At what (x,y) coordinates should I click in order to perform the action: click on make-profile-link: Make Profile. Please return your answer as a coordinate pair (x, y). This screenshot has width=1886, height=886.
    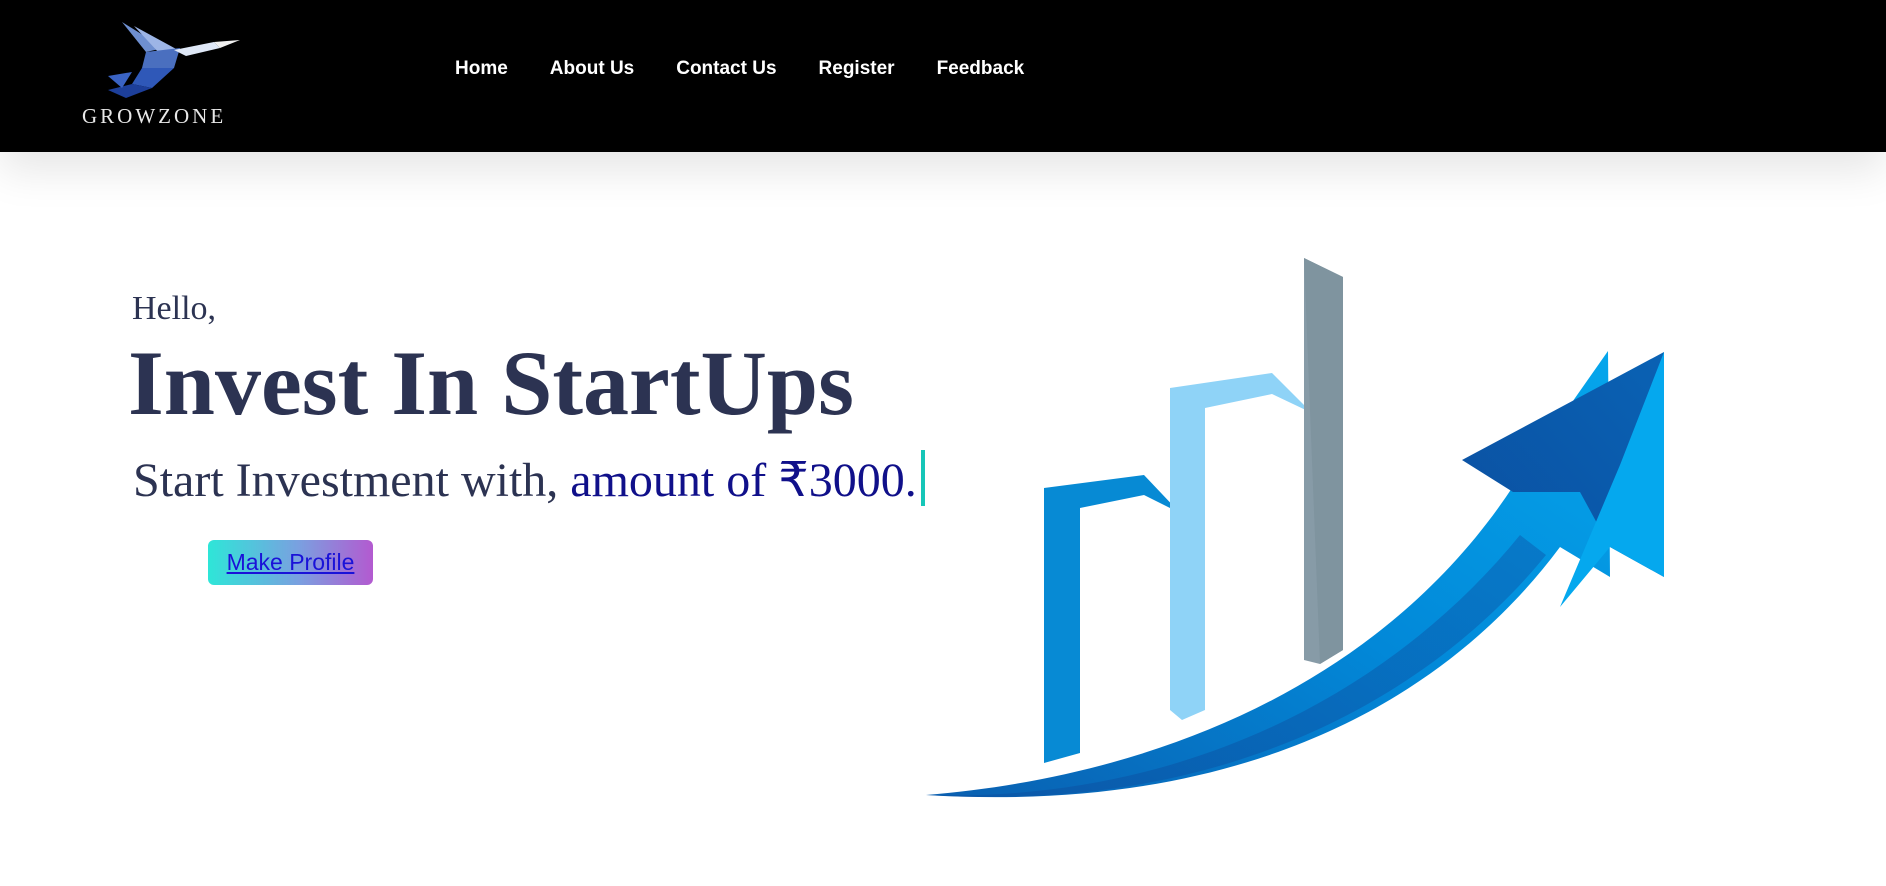
    Looking at the image, I should click on (291, 562).